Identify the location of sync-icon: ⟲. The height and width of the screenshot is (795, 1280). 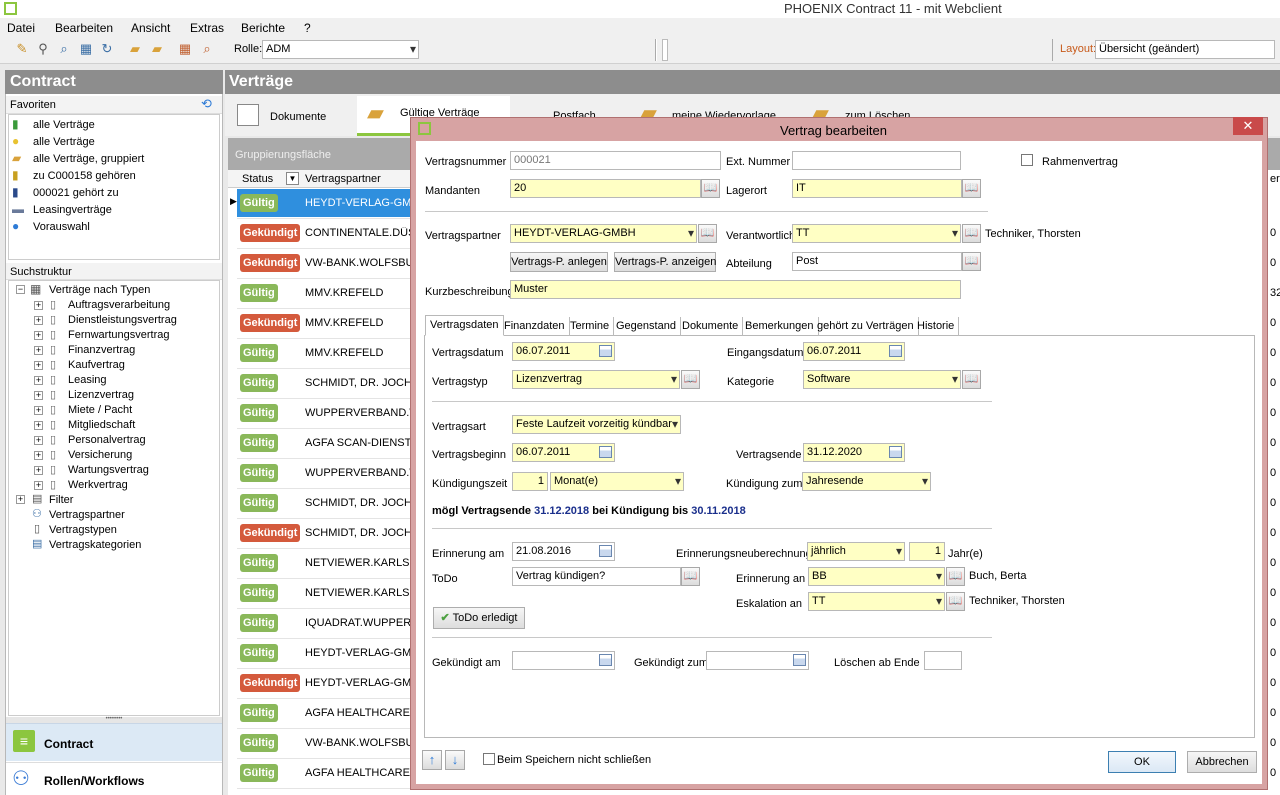
(206, 104).